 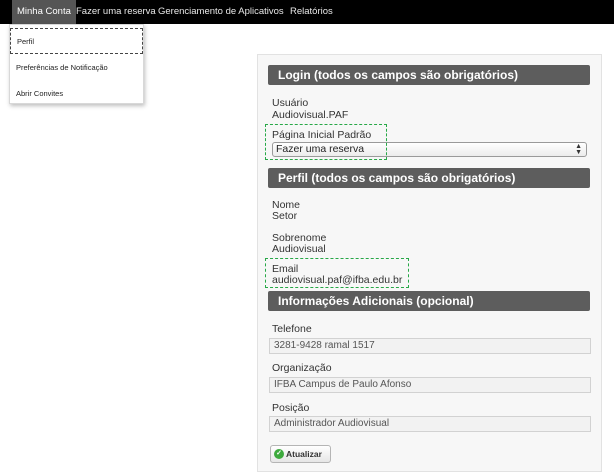 What do you see at coordinates (221, 12) in the screenshot?
I see `nav-gerenciamento-aplicativos: Gerenciamento de Aplicativos` at bounding box center [221, 12].